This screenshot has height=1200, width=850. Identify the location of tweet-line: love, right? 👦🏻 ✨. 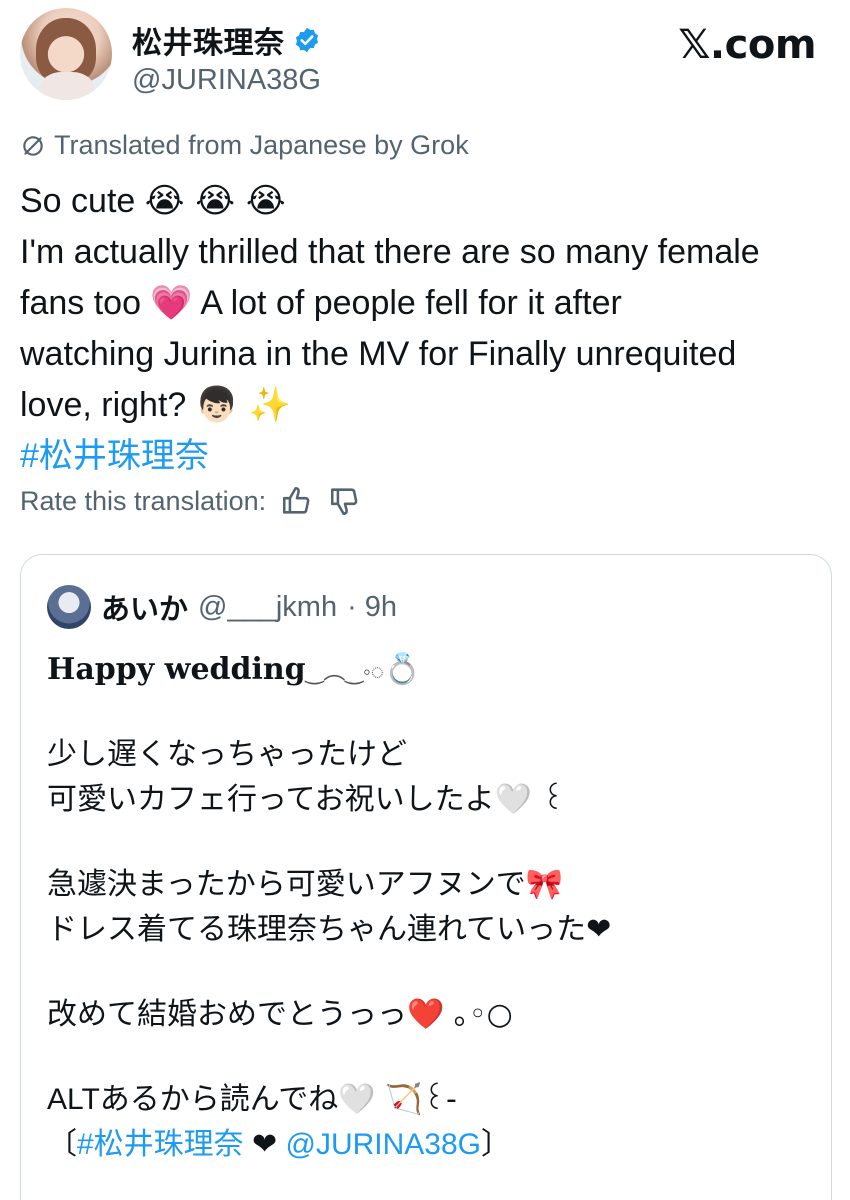
(427, 405).